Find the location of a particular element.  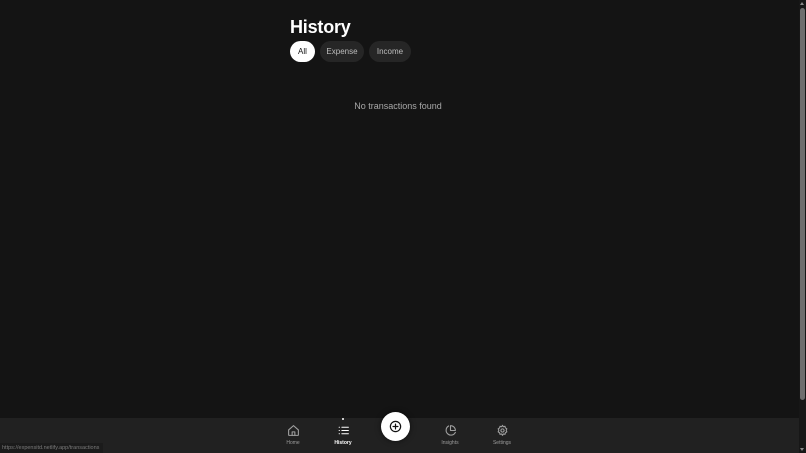

nav-label-insights: Insights is located at coordinates (450, 443).